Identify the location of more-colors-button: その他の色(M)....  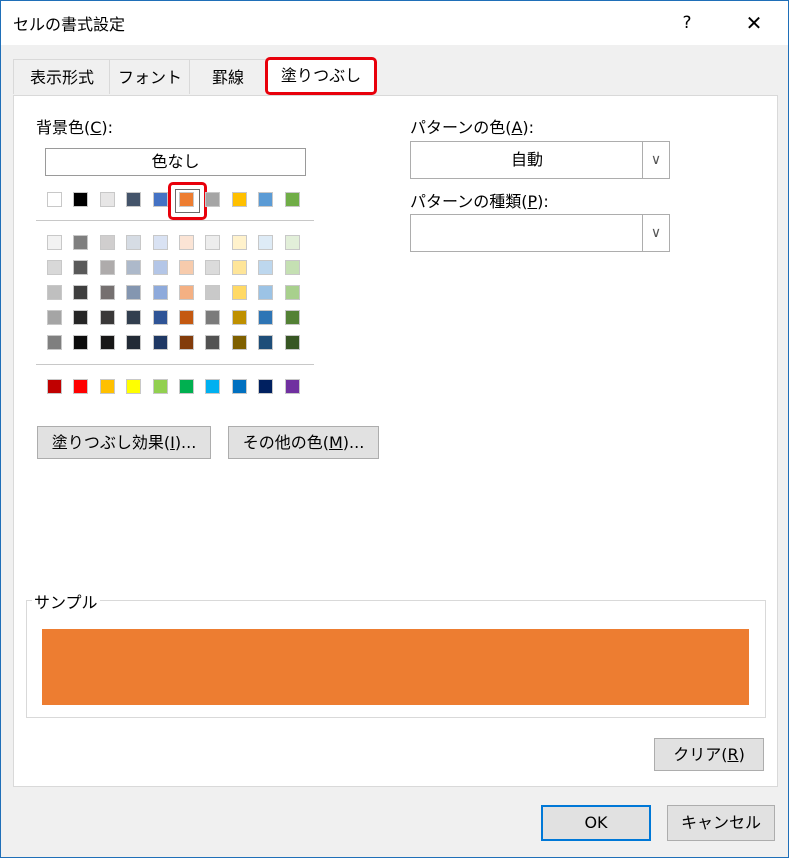
(303, 442).